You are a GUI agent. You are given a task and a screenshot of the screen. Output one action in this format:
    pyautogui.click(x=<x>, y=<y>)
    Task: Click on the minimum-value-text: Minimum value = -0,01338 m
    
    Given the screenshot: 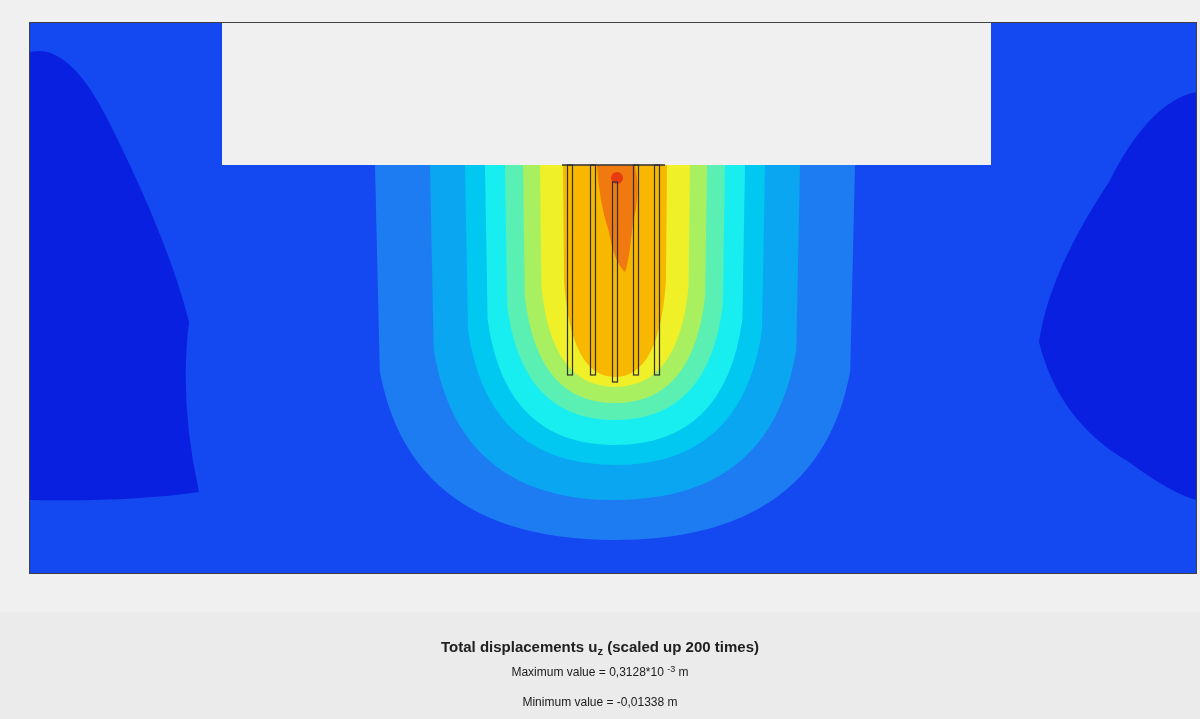 What is the action you would take?
    pyautogui.click(x=600, y=702)
    